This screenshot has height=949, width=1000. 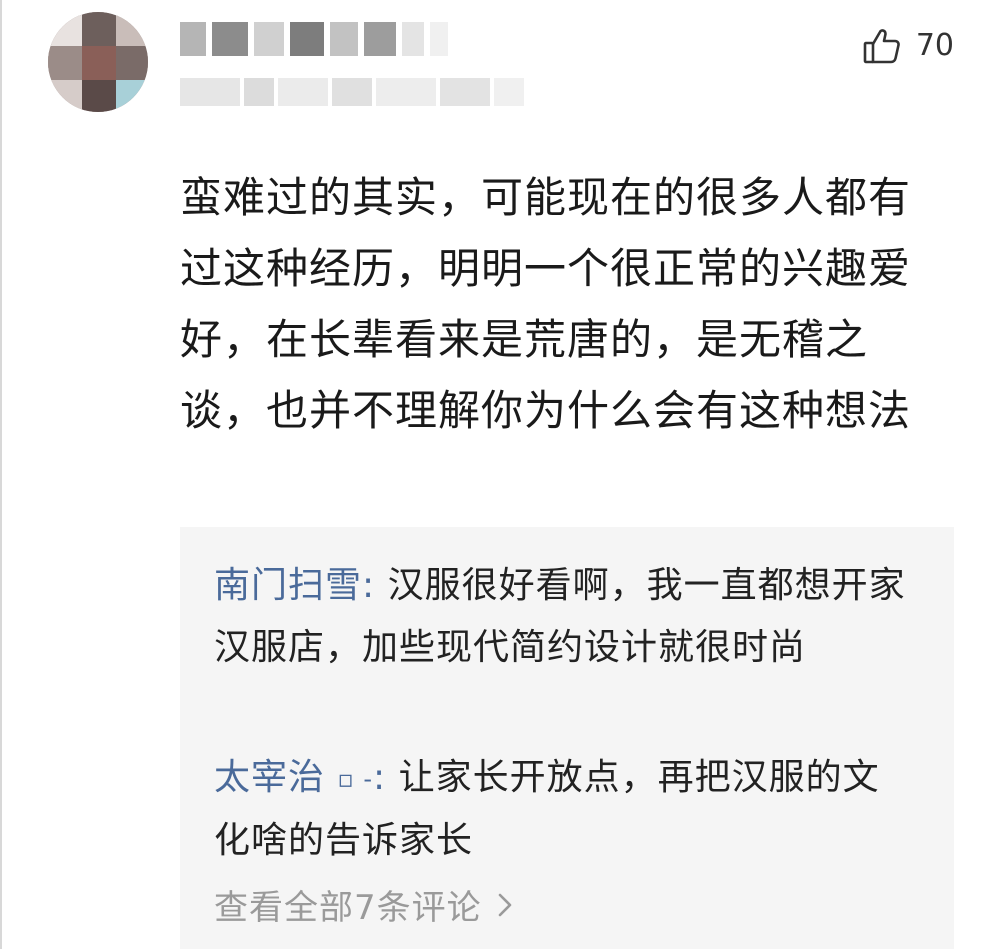 I want to click on like-button: 70, so click(x=908, y=46).